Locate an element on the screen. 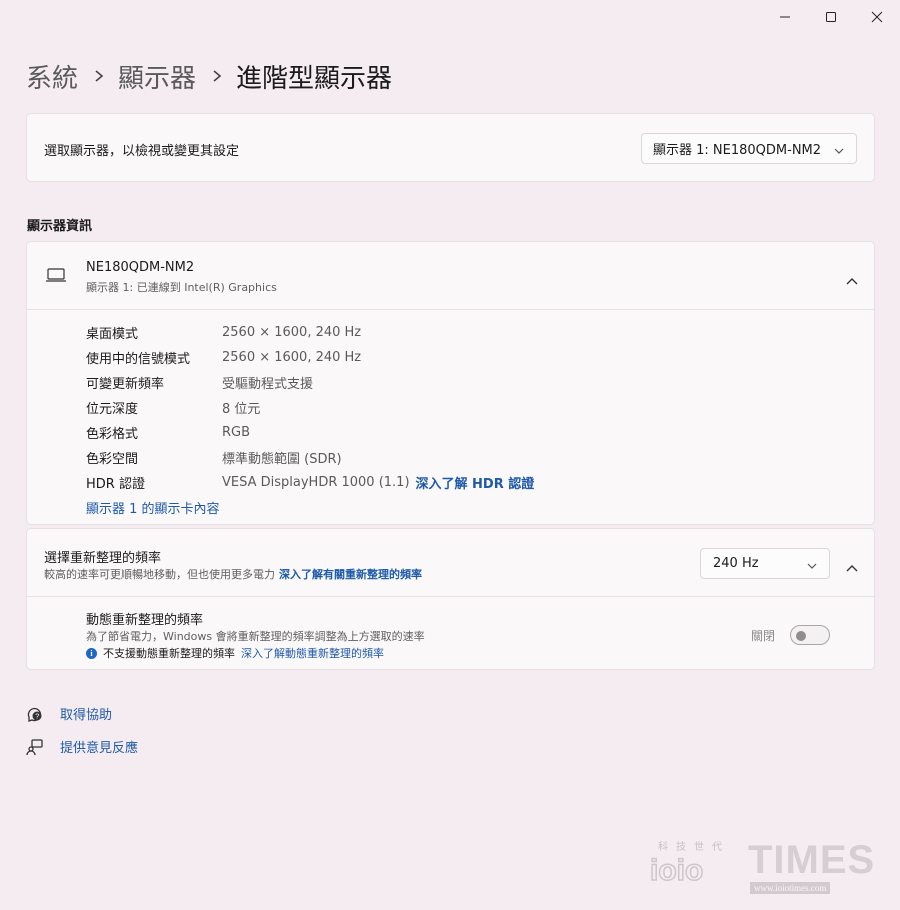 The image size is (900, 910). give-feedback-label: 提供意見反應 is located at coordinates (99, 748).